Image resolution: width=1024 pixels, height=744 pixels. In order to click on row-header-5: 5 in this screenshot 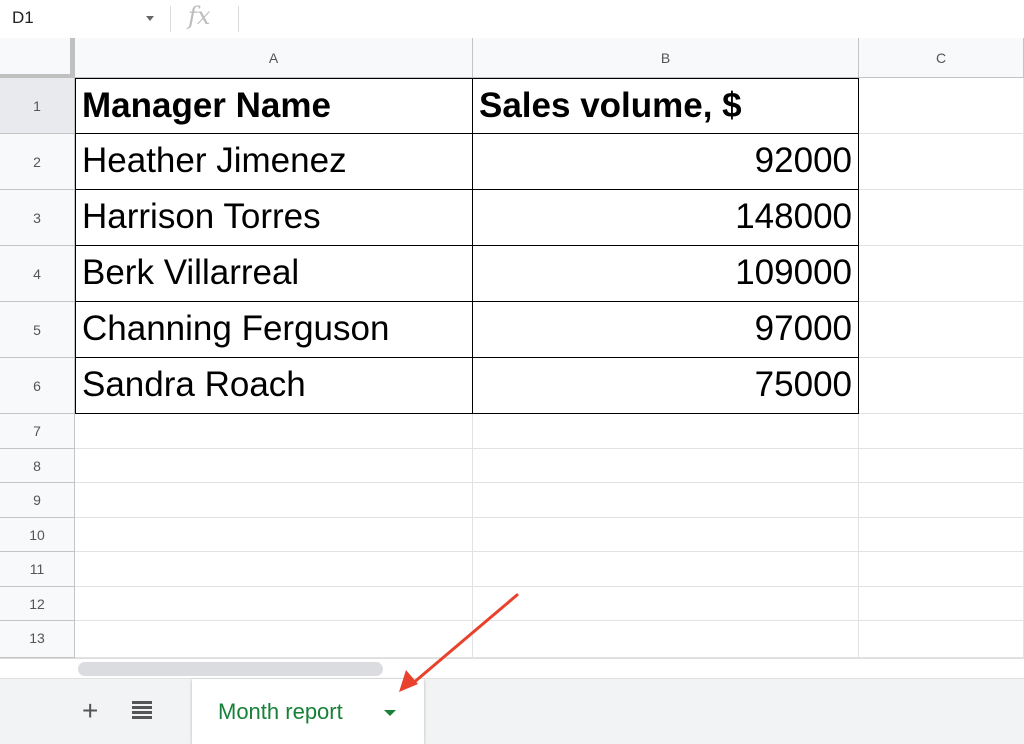, I will do `click(37, 330)`.